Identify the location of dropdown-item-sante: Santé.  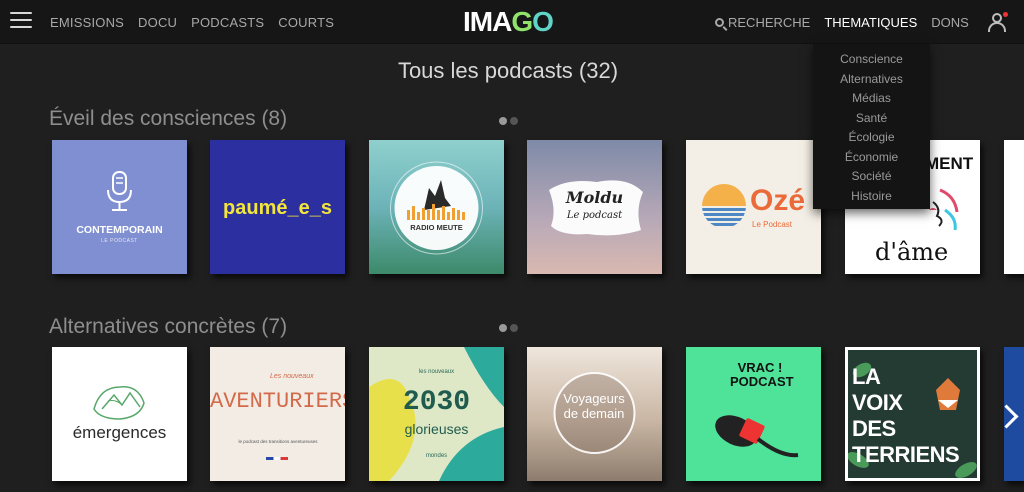
(871, 119).